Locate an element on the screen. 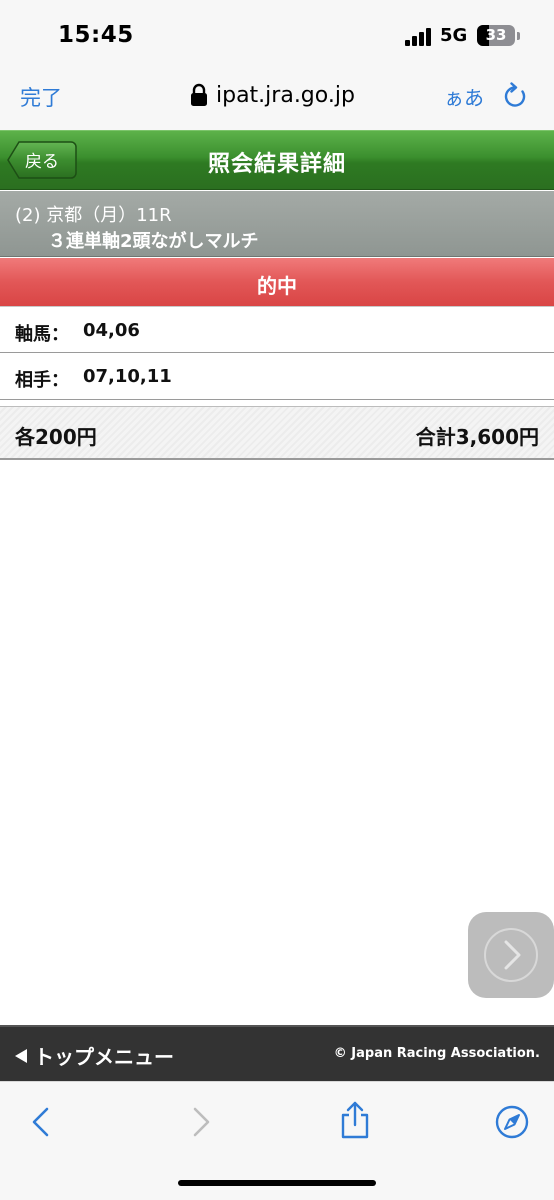  bet-type: ３連単軸2頭ながしマルチ is located at coordinates (153, 241).